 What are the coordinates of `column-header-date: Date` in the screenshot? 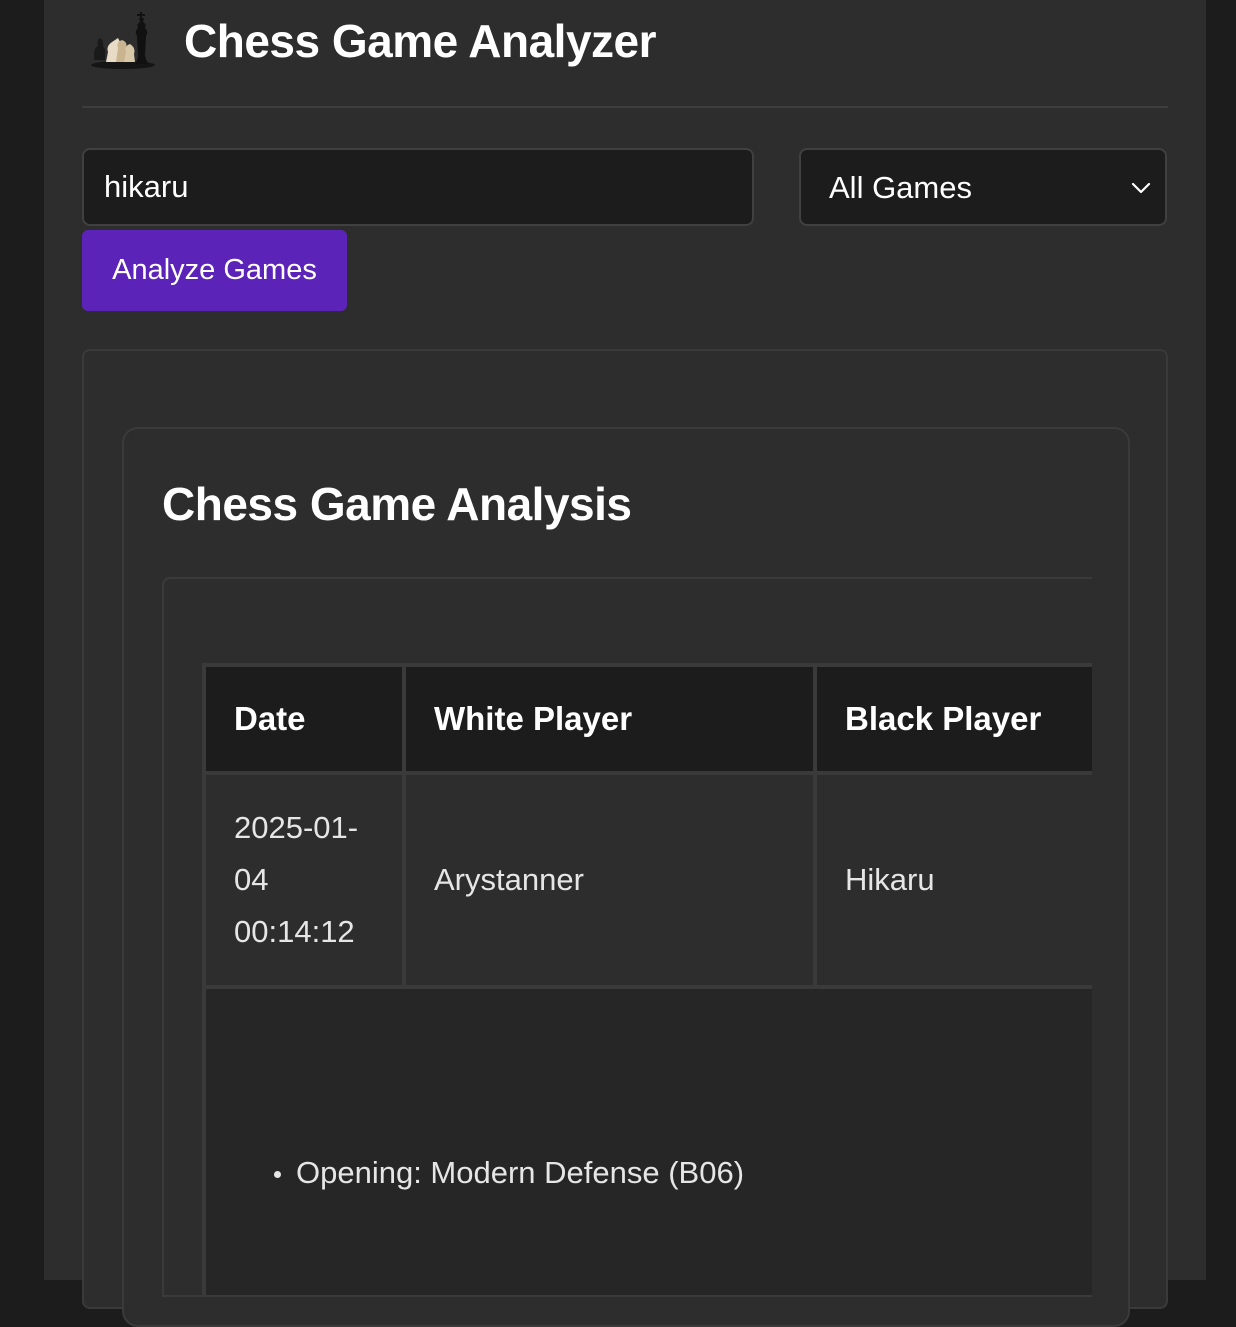 It's located at (304, 719).